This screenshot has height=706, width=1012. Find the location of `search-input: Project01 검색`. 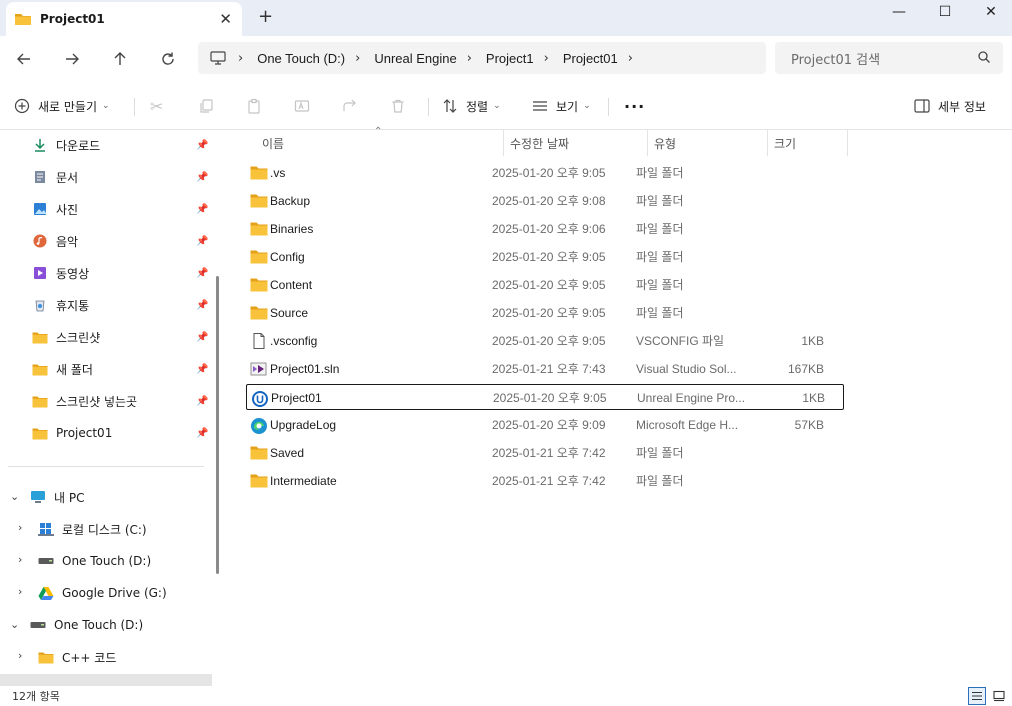

search-input: Project01 검색 is located at coordinates (889, 58).